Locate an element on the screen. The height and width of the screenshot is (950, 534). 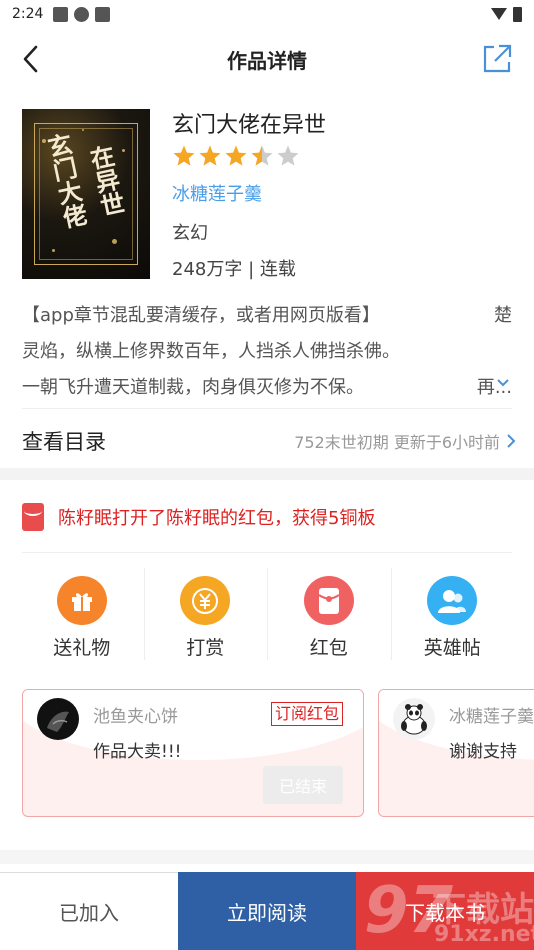
book-meta: 248万字 | 连载 is located at coordinates (234, 269).